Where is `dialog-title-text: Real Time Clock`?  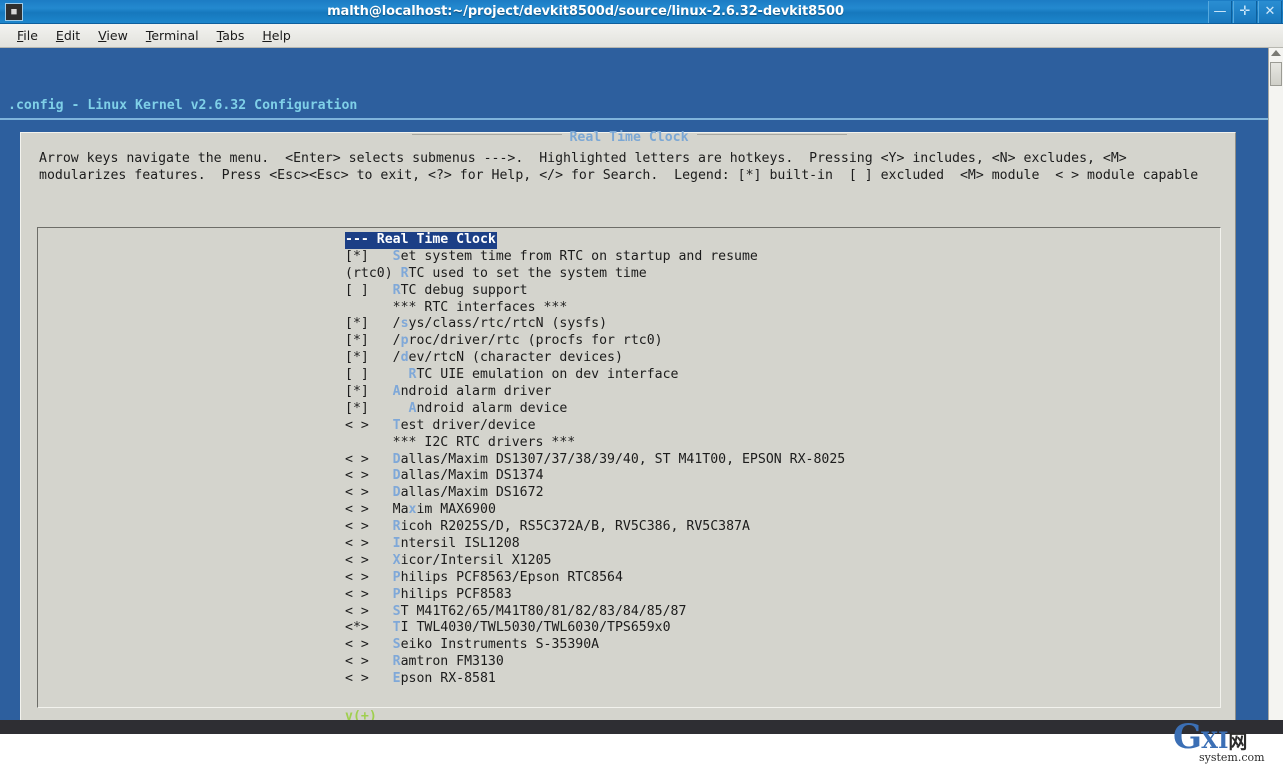
dialog-title-text: Real Time Clock is located at coordinates (629, 137).